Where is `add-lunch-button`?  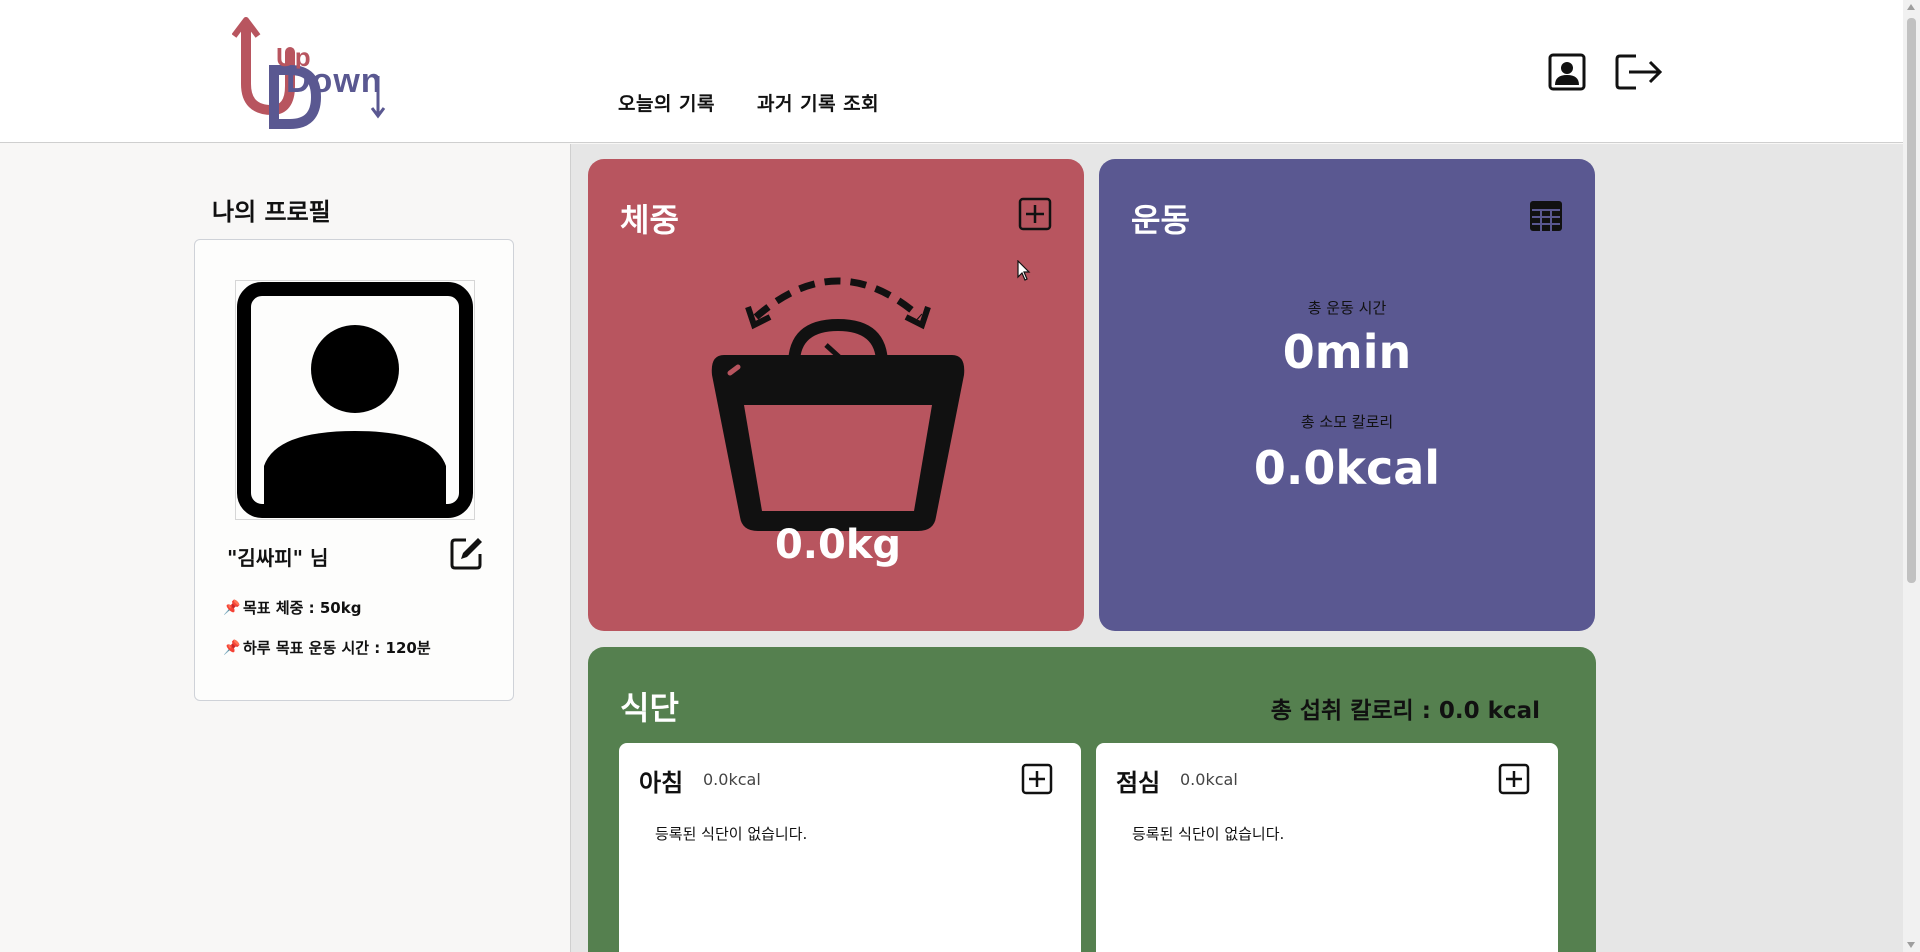
add-lunch-button is located at coordinates (1514, 779).